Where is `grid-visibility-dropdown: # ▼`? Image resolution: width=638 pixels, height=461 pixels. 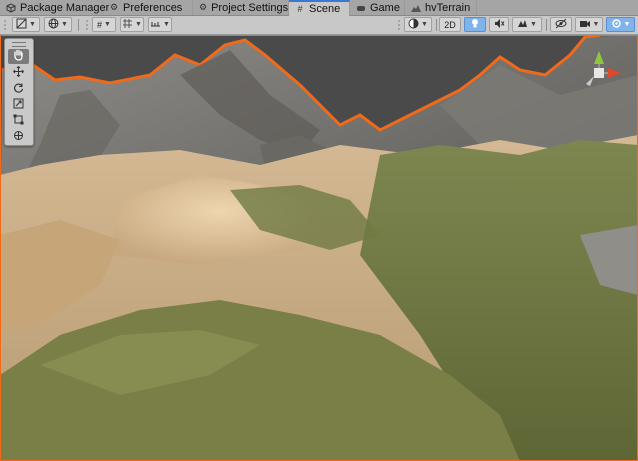 grid-visibility-dropdown: # ▼ is located at coordinates (104, 24).